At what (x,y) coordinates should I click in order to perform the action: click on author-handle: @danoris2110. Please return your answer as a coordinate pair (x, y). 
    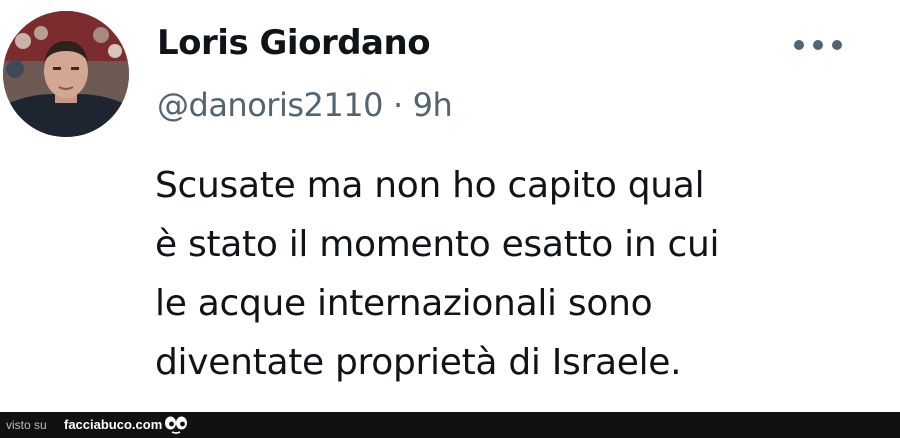
    Looking at the image, I should click on (270, 105).